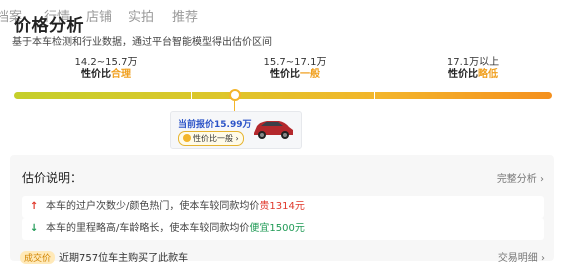 Image resolution: width=567 pixels, height=264 pixels. I want to click on full-analysis-link: 完整分析 ›, so click(520, 177).